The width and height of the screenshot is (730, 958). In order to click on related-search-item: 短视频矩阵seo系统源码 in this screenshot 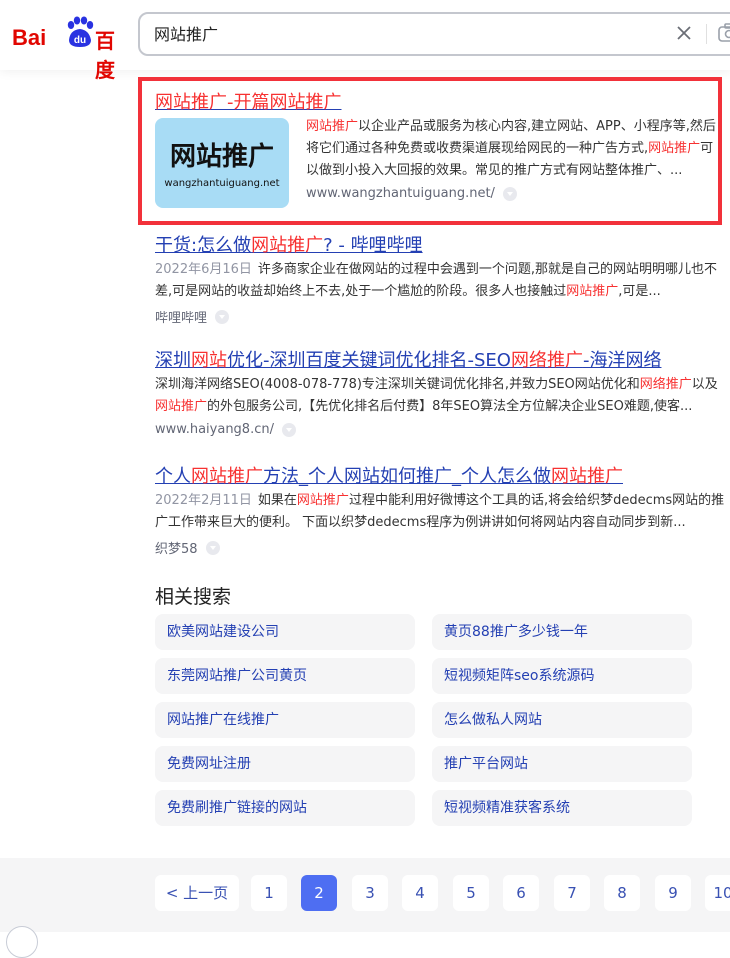, I will do `click(562, 676)`.